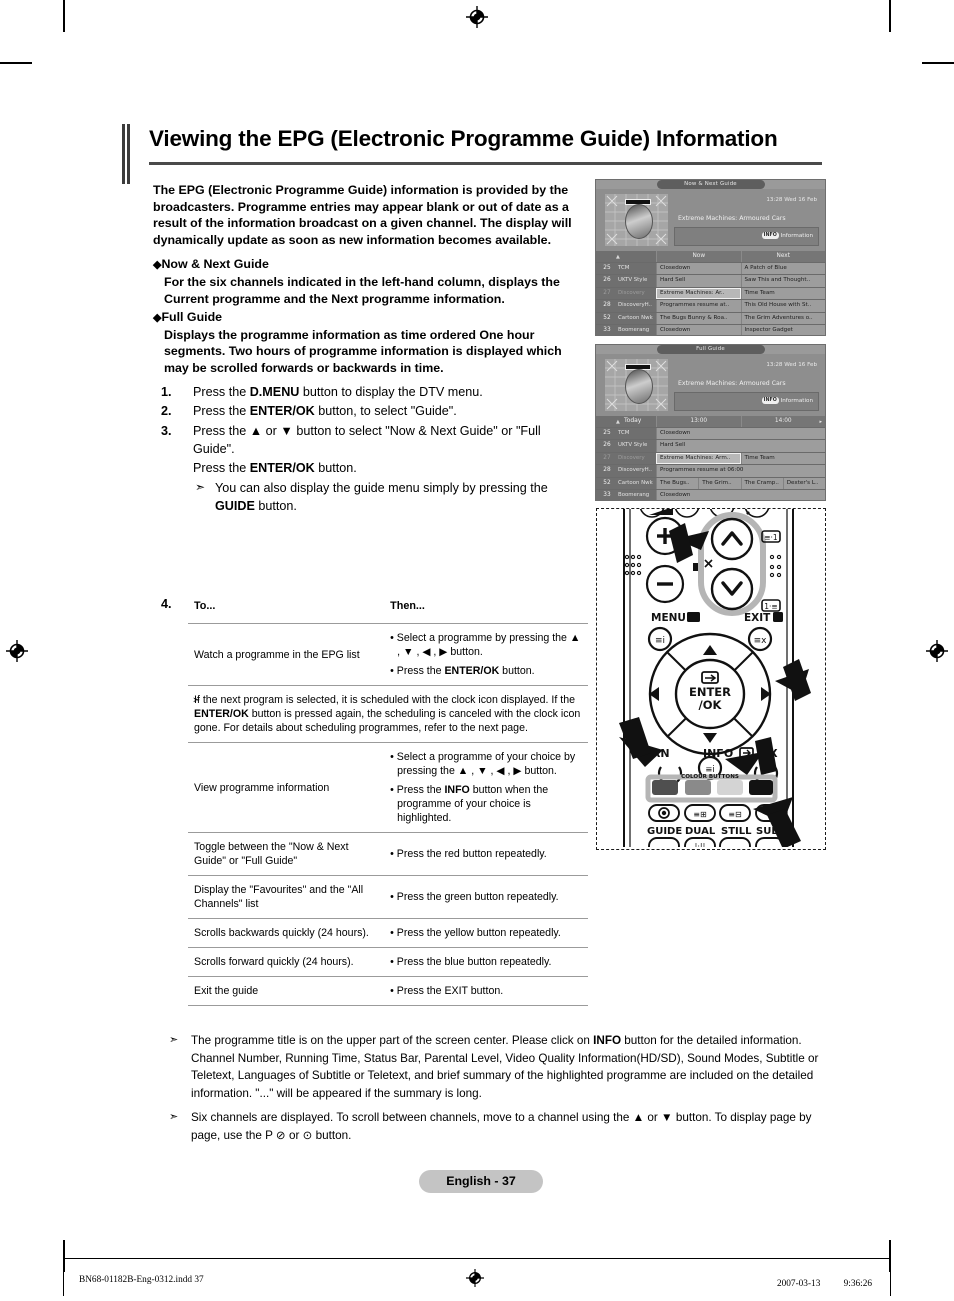 The image size is (954, 1301). I want to click on tv2-programme-cell: Hard Sell, so click(740, 446).